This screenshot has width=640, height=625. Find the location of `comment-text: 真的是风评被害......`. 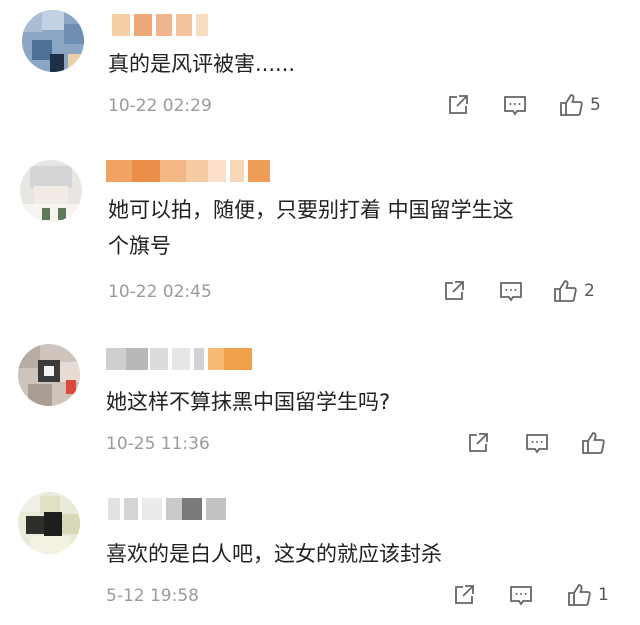

comment-text: 真的是风评被害...... is located at coordinates (202, 64).